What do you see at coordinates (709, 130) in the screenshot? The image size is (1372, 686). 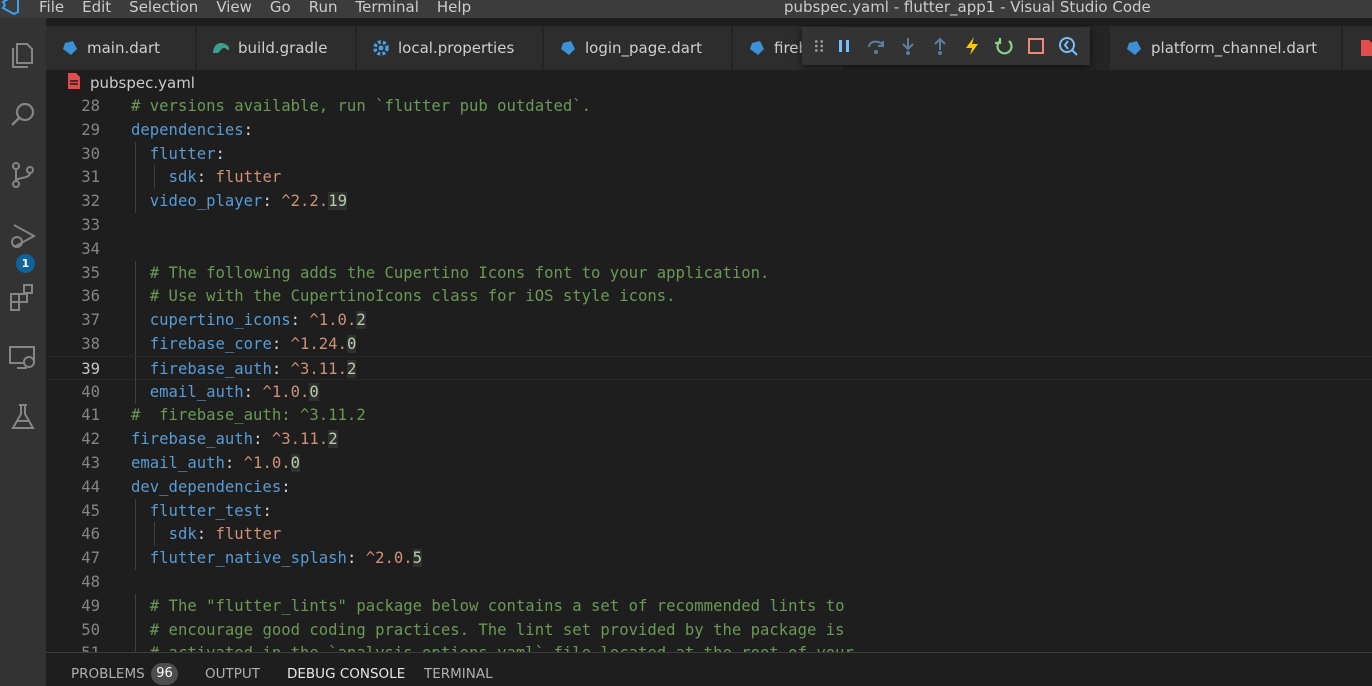 I see `code-line: 29 dependencies:` at bounding box center [709, 130].